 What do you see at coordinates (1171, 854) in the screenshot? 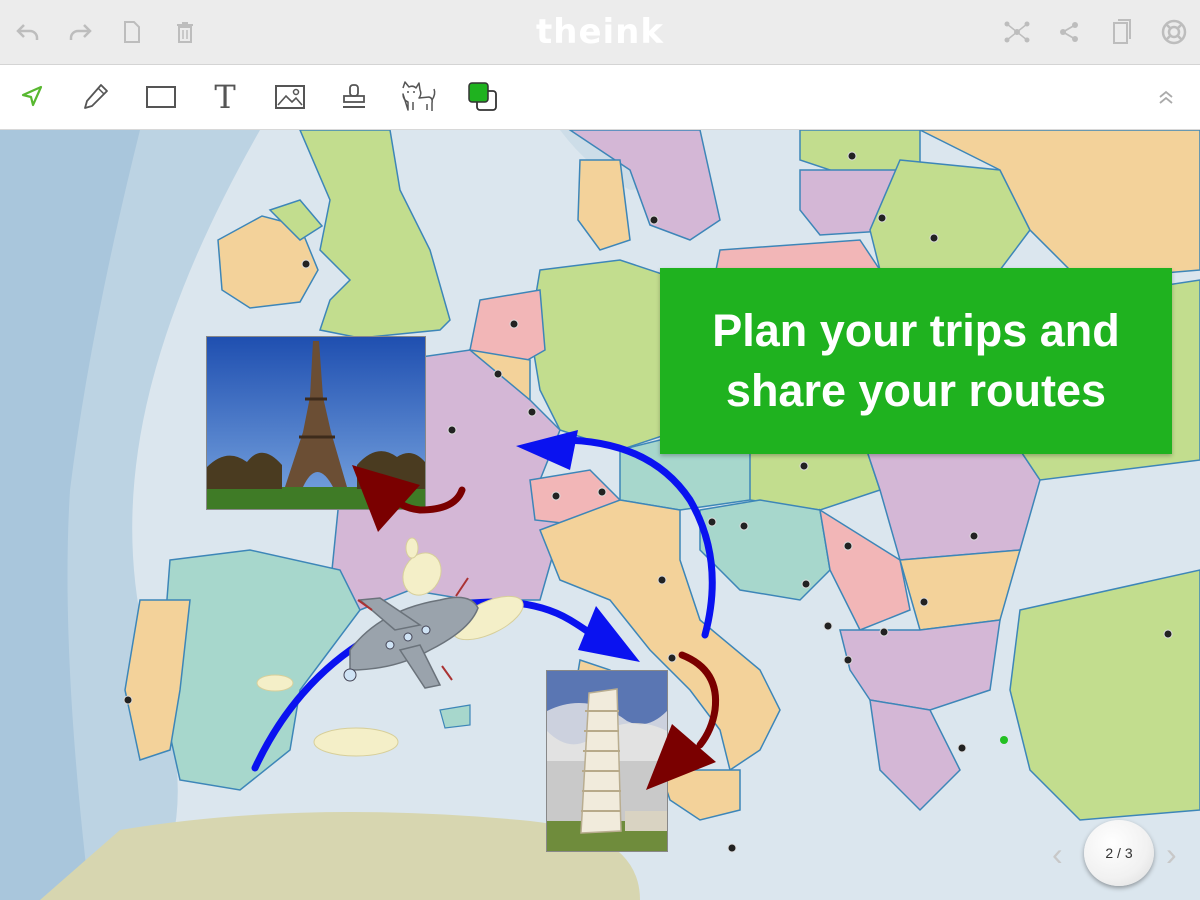
I see `next-page-arrow: ›` at bounding box center [1171, 854].